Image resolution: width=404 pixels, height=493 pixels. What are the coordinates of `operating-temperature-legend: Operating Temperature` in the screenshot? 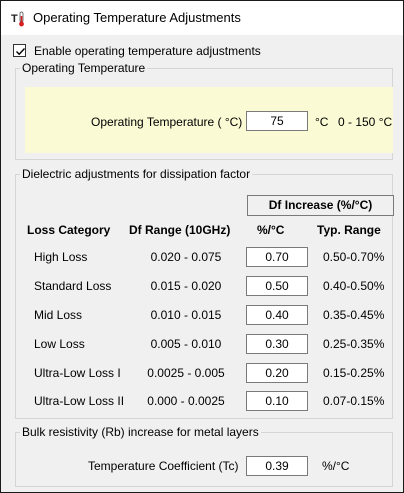 It's located at (84, 68).